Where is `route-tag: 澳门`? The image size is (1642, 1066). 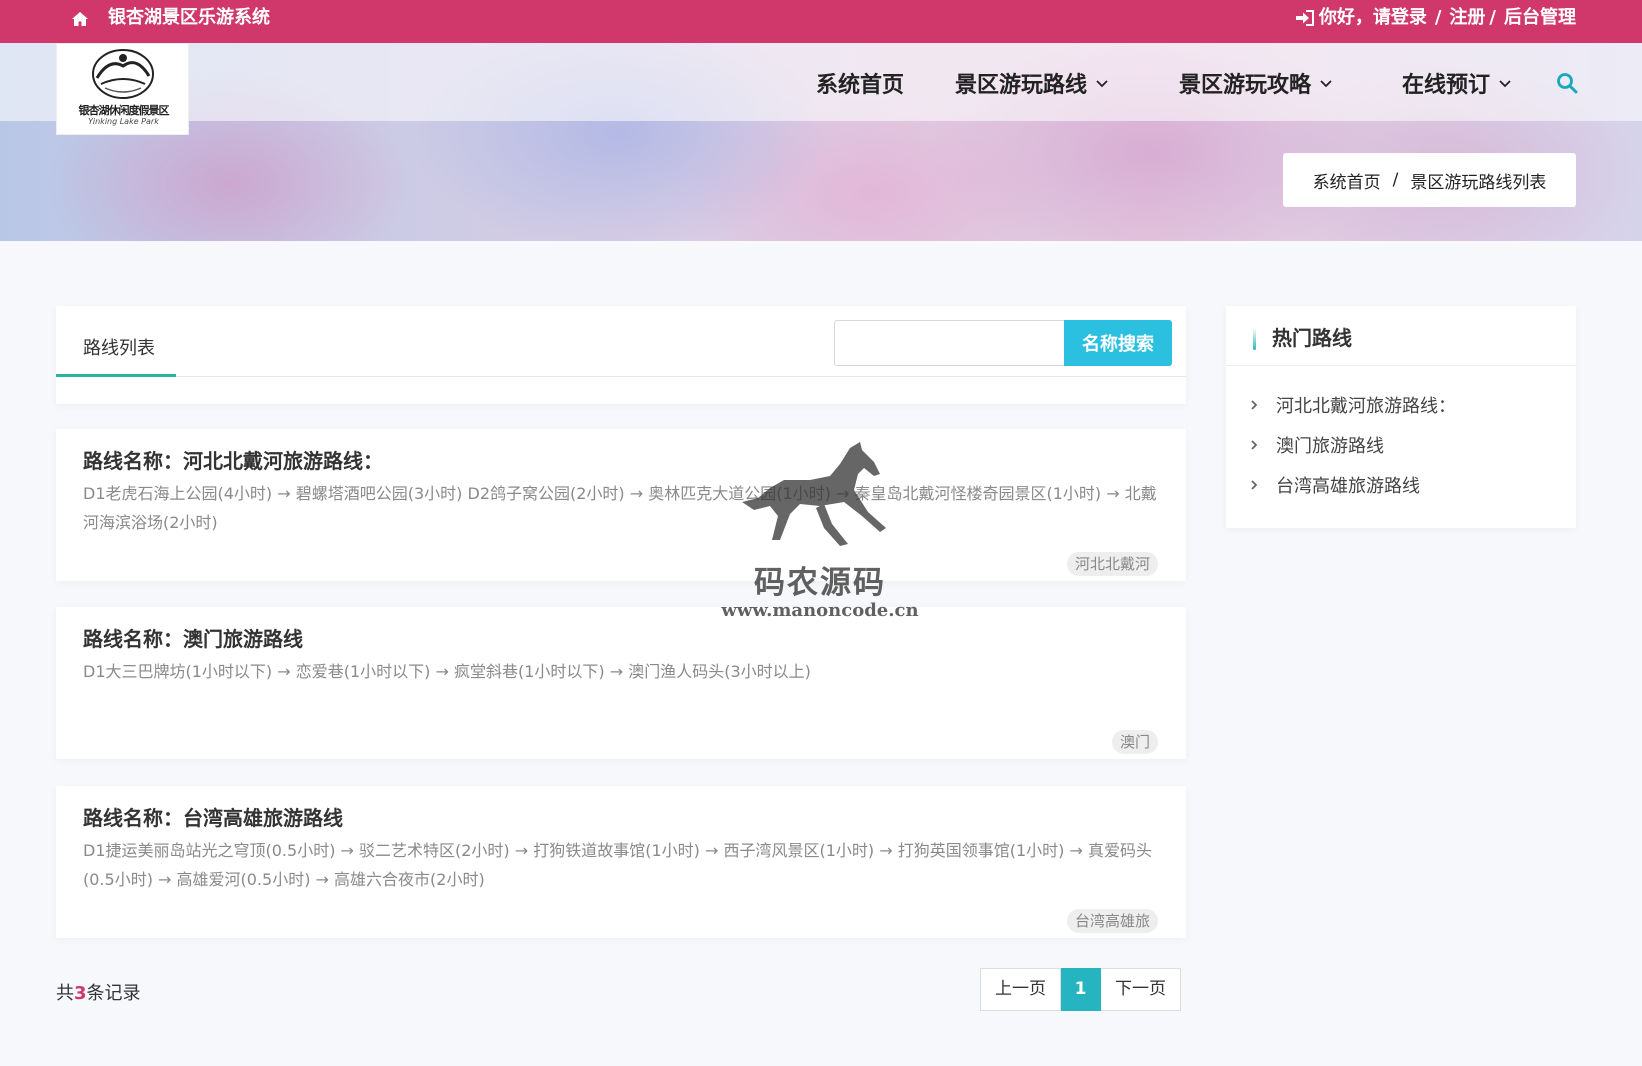 route-tag: 澳门 is located at coordinates (1134, 742).